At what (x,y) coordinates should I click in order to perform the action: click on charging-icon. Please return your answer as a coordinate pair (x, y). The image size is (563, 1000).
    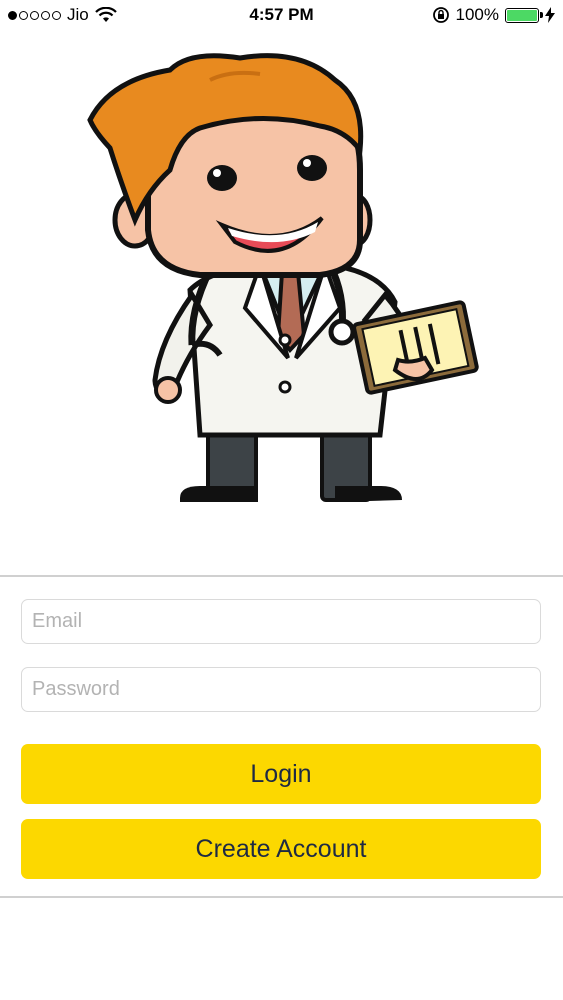
    Looking at the image, I should click on (550, 15).